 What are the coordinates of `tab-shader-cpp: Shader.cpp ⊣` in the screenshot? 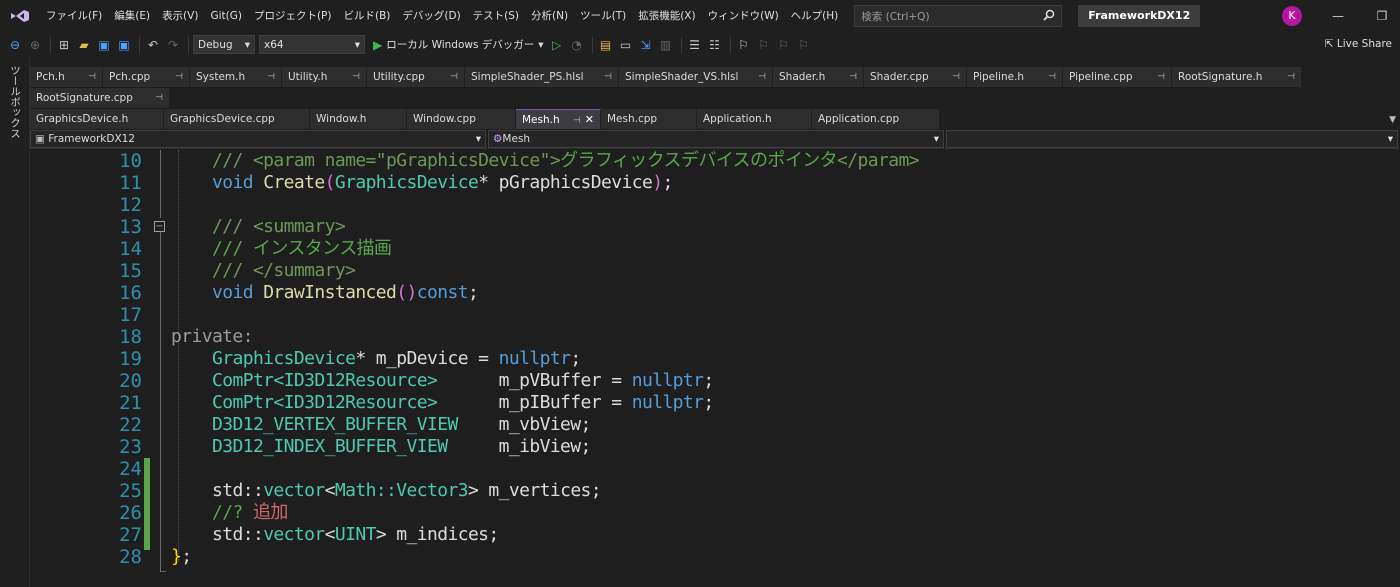 It's located at (915, 77).